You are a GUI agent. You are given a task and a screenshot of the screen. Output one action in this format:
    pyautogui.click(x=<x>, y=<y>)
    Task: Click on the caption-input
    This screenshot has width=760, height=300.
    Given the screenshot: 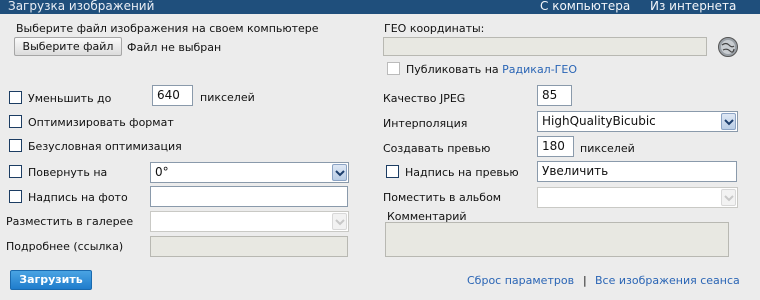 What is the action you would take?
    pyautogui.click(x=249, y=196)
    